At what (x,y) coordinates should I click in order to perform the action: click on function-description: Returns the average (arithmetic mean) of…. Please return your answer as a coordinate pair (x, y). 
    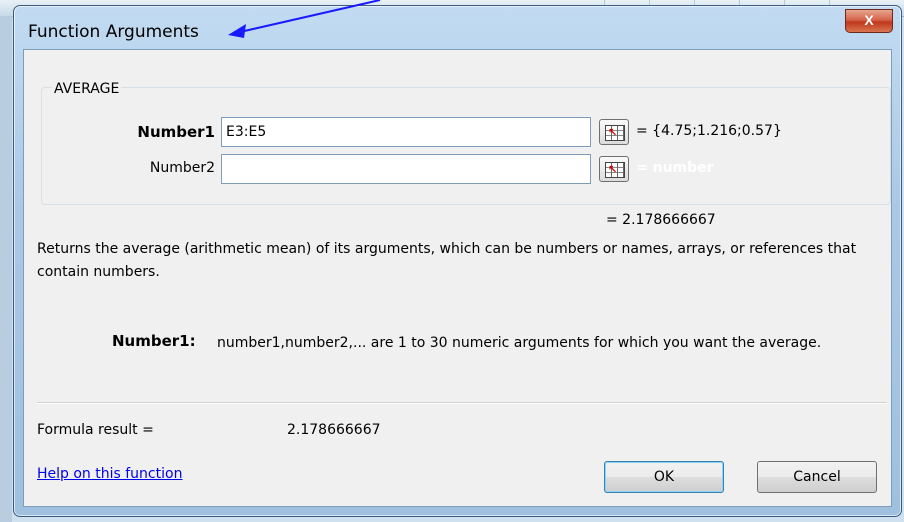
    Looking at the image, I should click on (447, 260).